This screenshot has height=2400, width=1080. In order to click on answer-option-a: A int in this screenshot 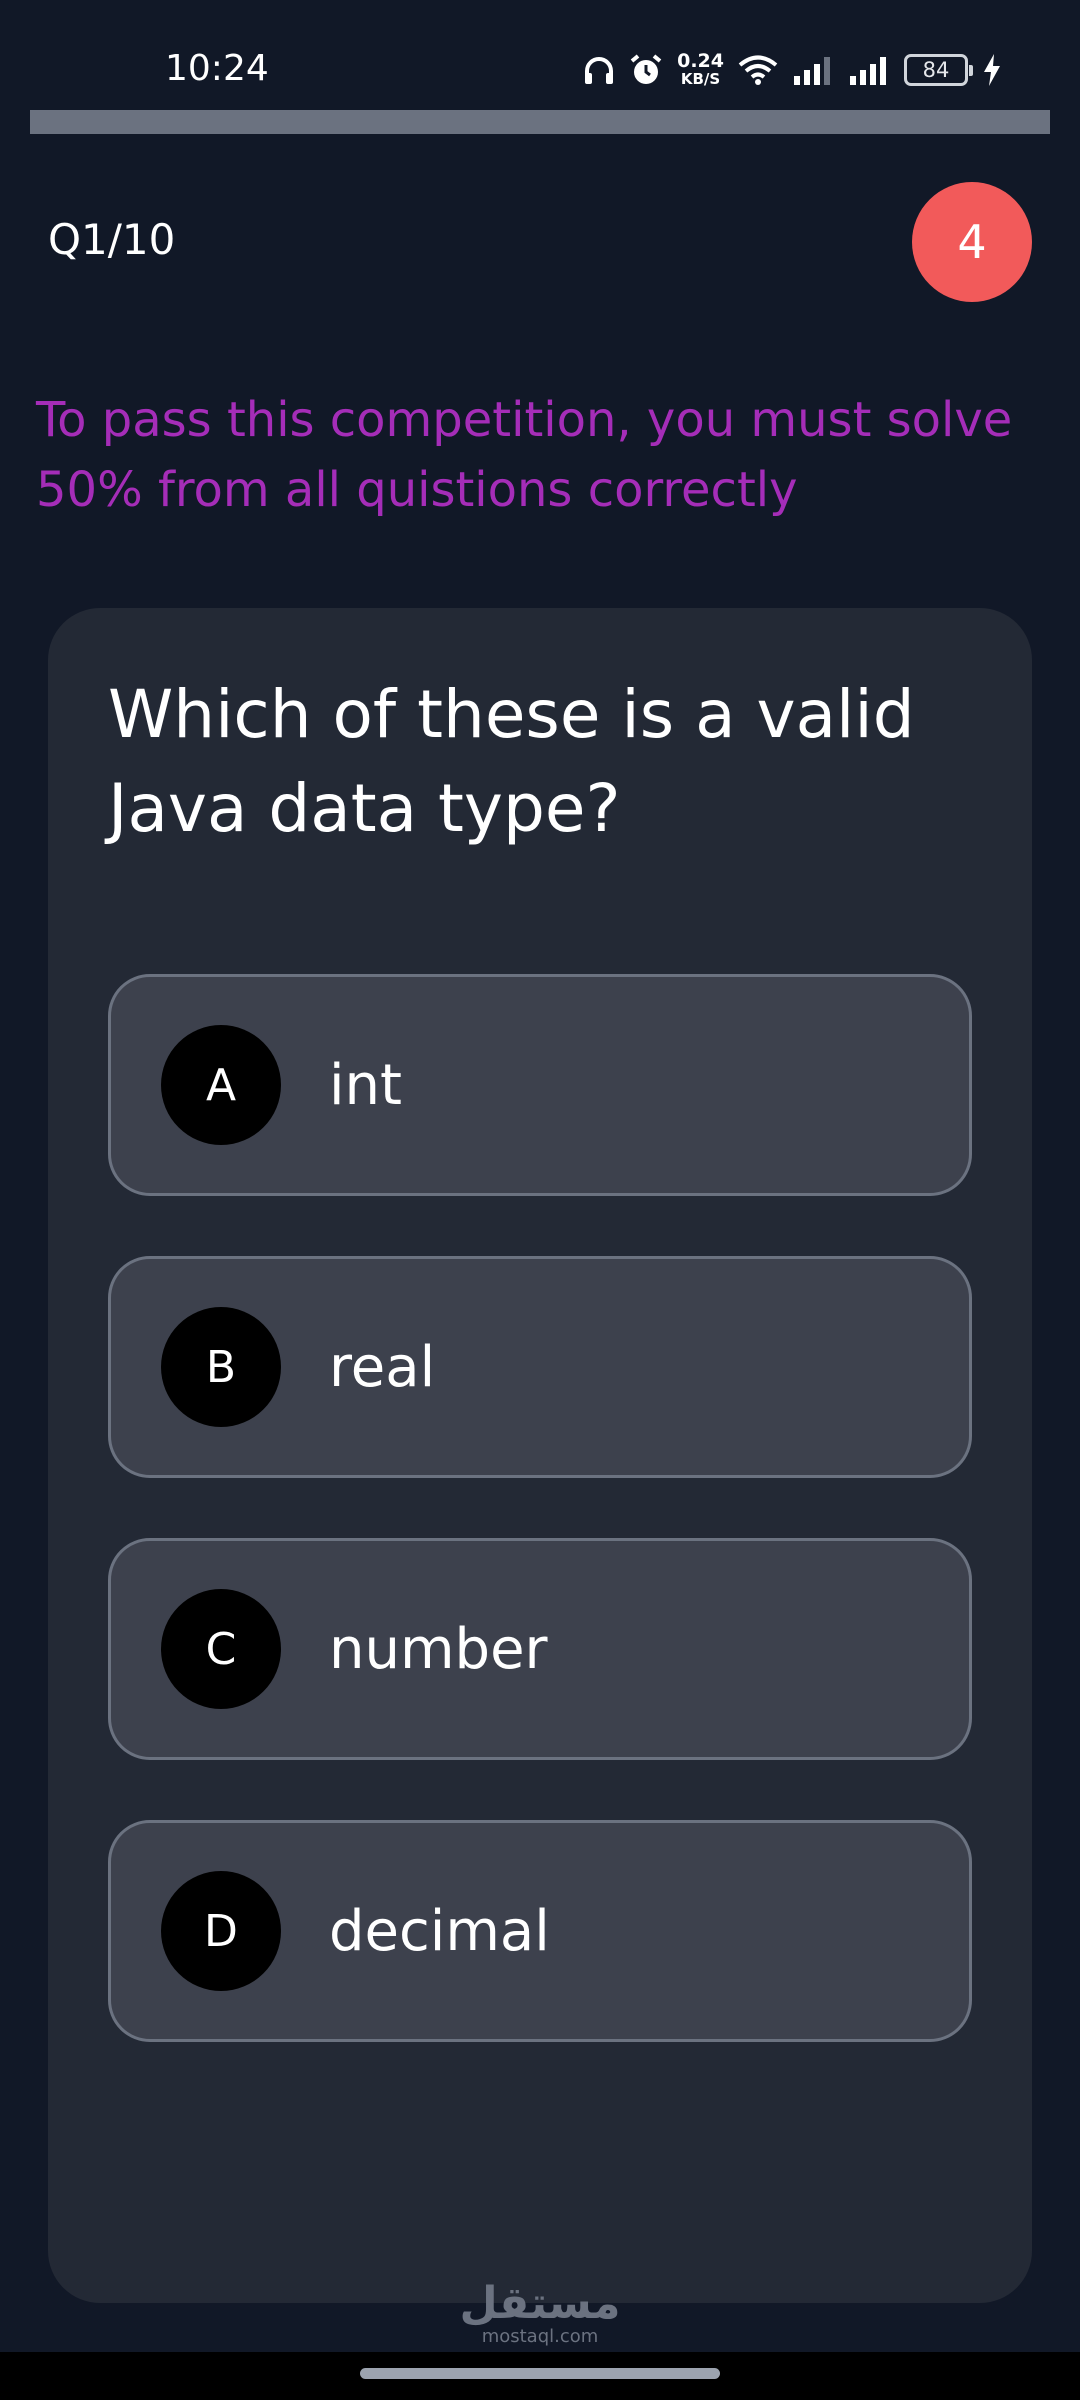, I will do `click(540, 1085)`.